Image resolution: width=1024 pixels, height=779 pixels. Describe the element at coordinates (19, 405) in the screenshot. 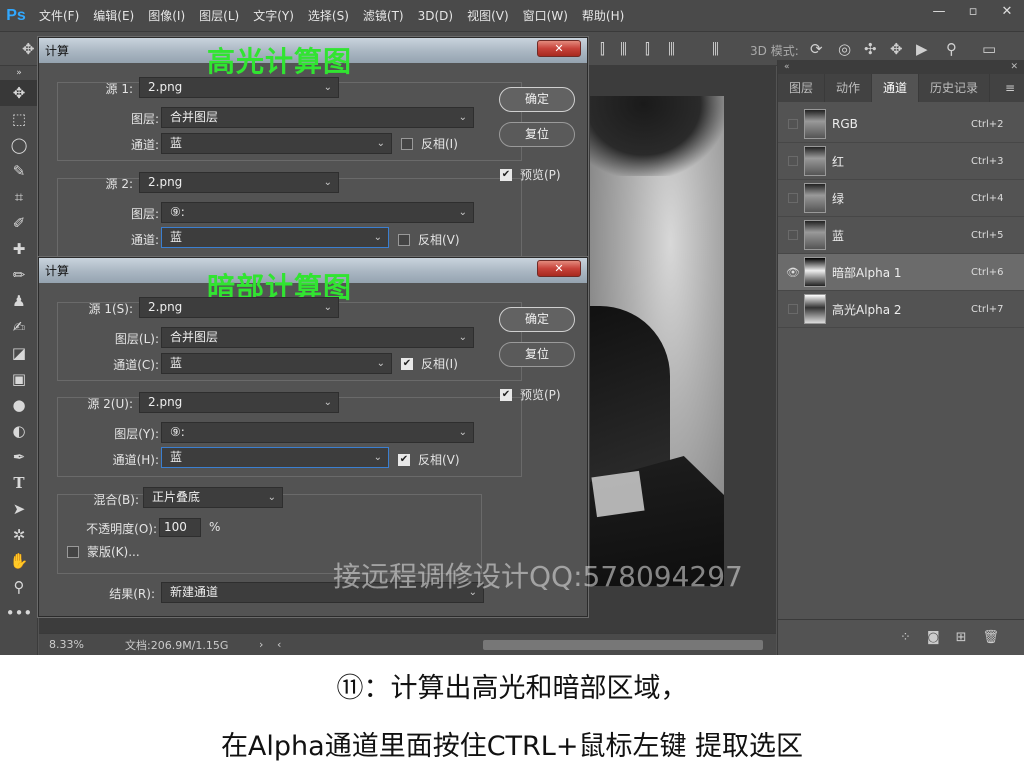

I see `blur-icon: ●` at that location.